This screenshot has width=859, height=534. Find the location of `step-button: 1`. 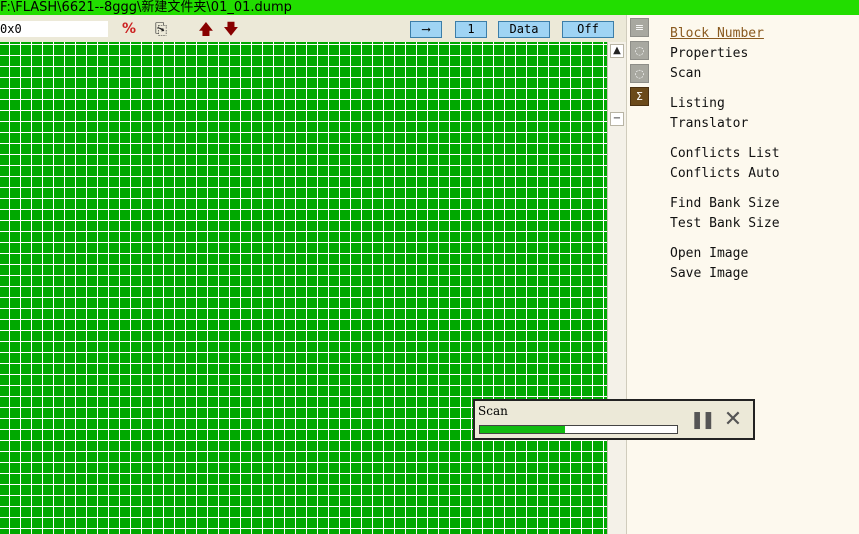

step-button: 1 is located at coordinates (471, 29).